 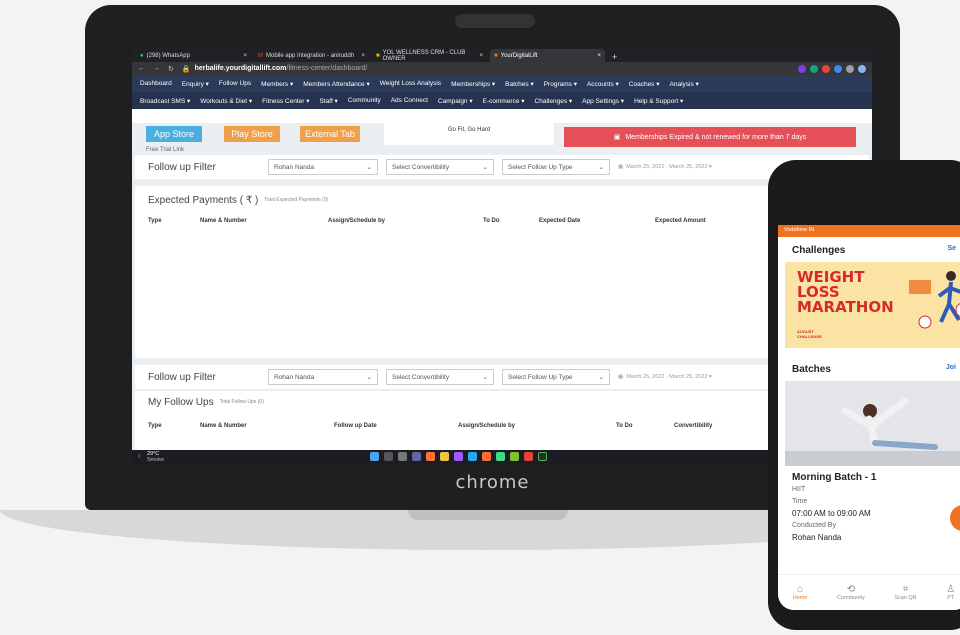 I want to click on back-icon: ←, so click(x=141, y=68).